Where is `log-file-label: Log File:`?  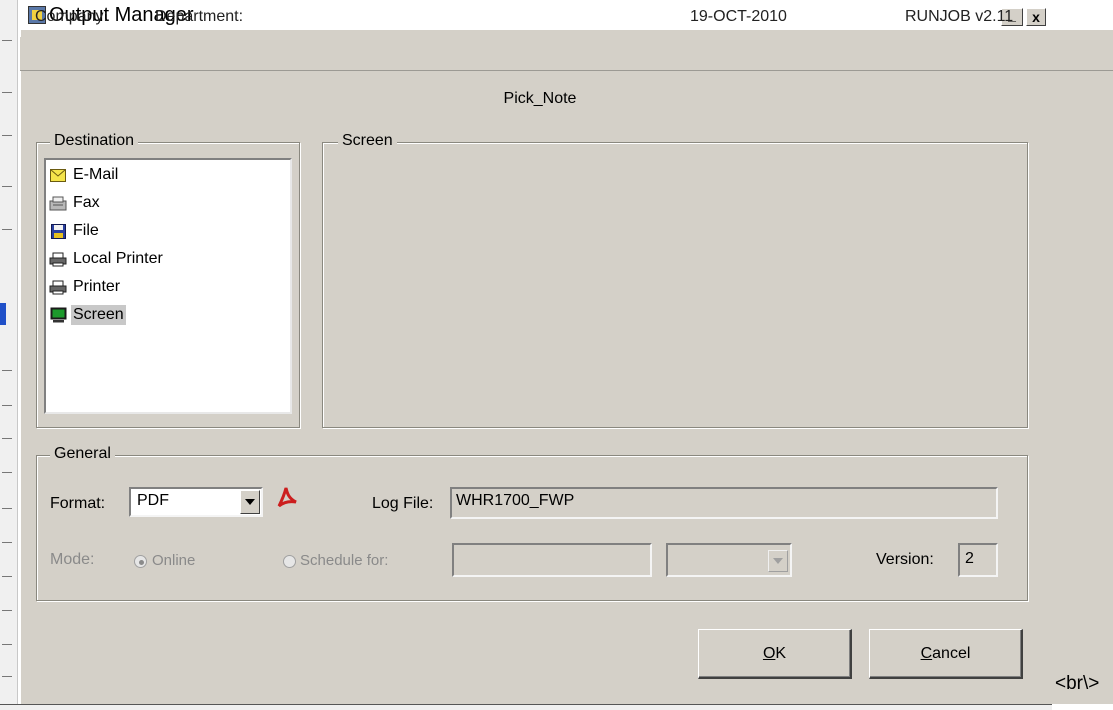 log-file-label: Log File: is located at coordinates (403, 503).